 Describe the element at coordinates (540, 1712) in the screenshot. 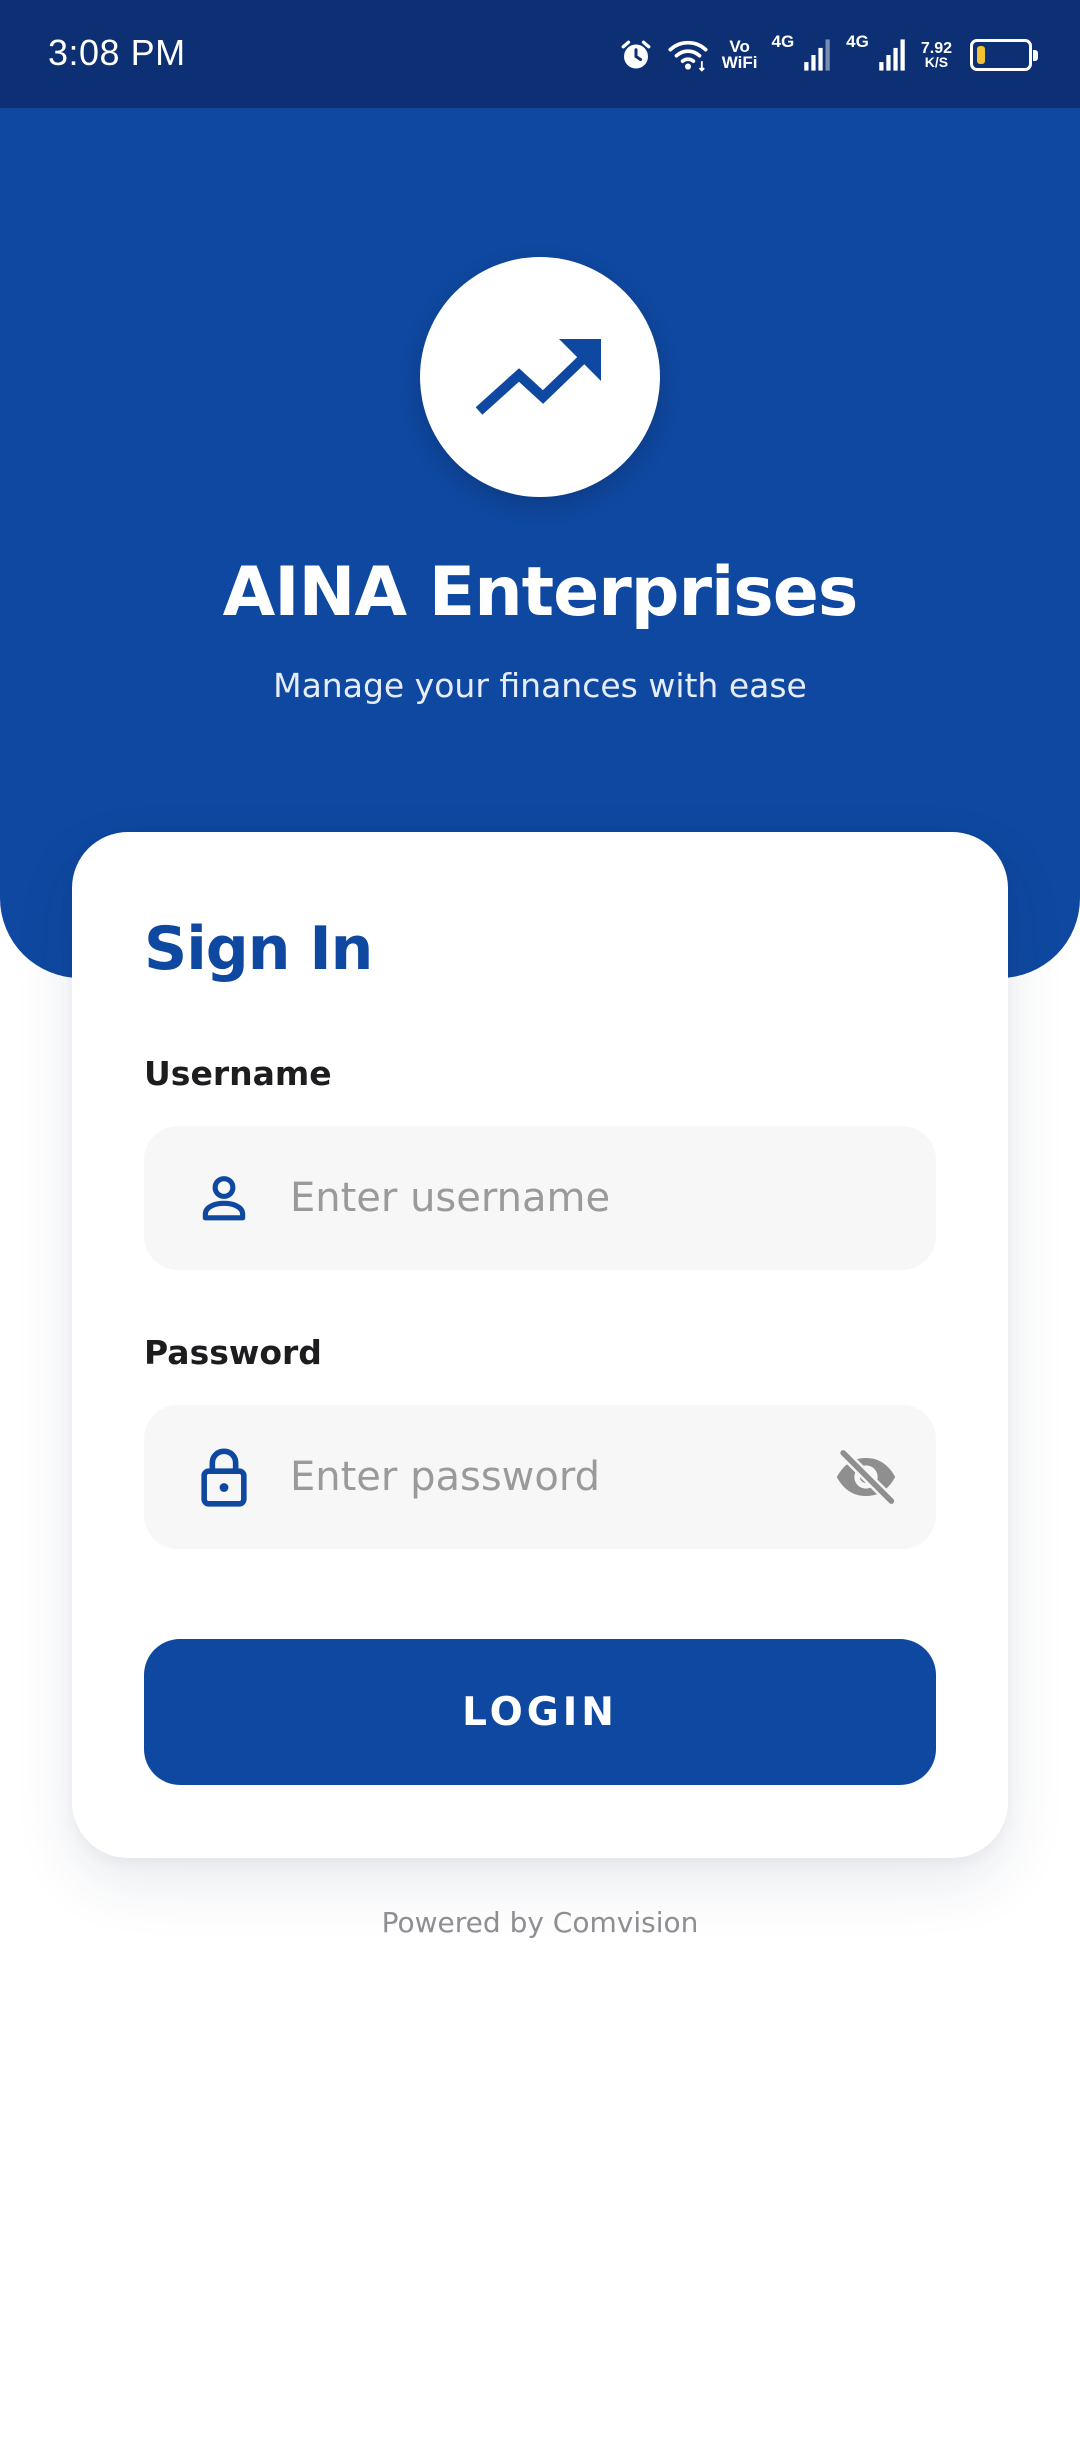

I see `login-button: LOGIN` at that location.